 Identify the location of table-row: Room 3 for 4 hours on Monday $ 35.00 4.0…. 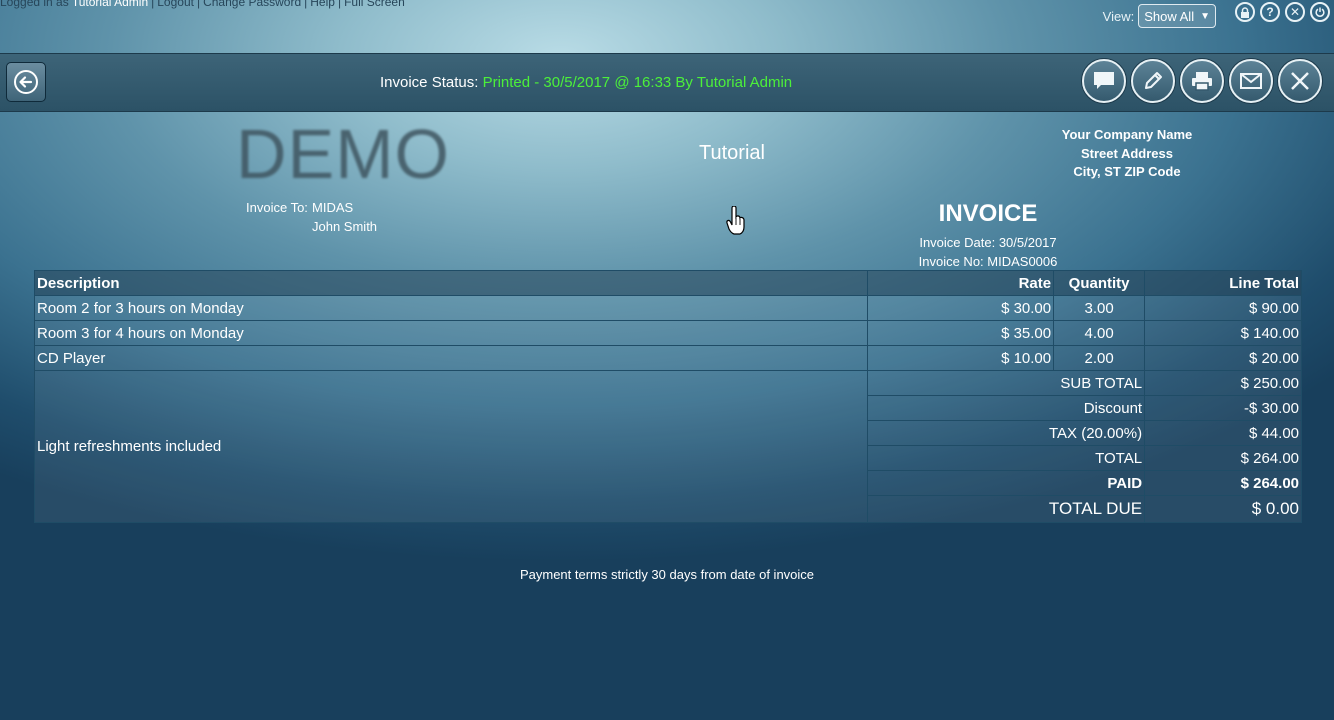
(667, 333).